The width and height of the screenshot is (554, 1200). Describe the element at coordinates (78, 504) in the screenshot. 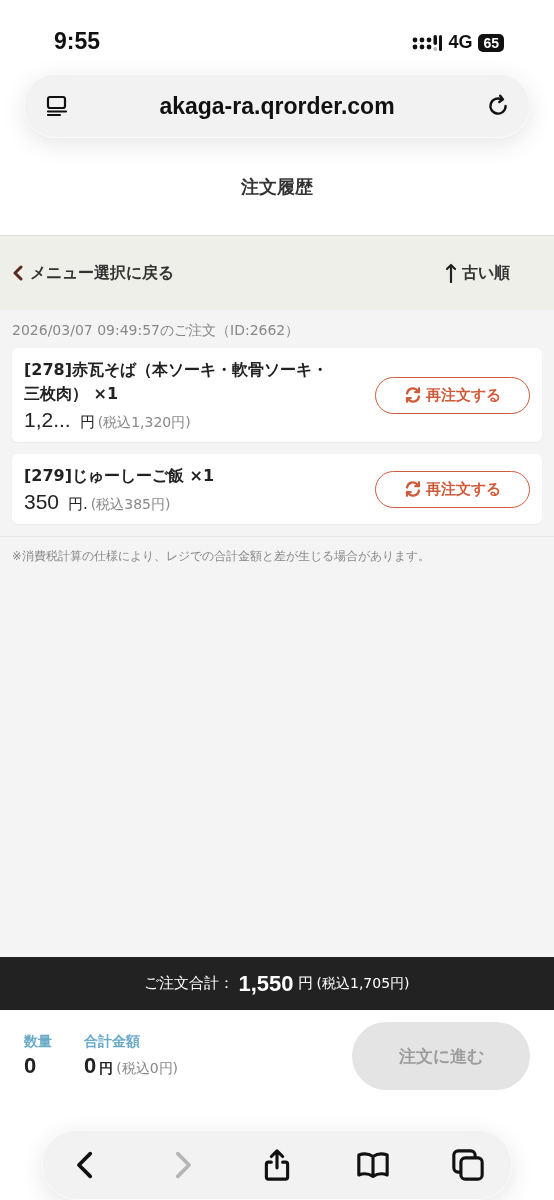

I see `currency-unit: 円.` at that location.